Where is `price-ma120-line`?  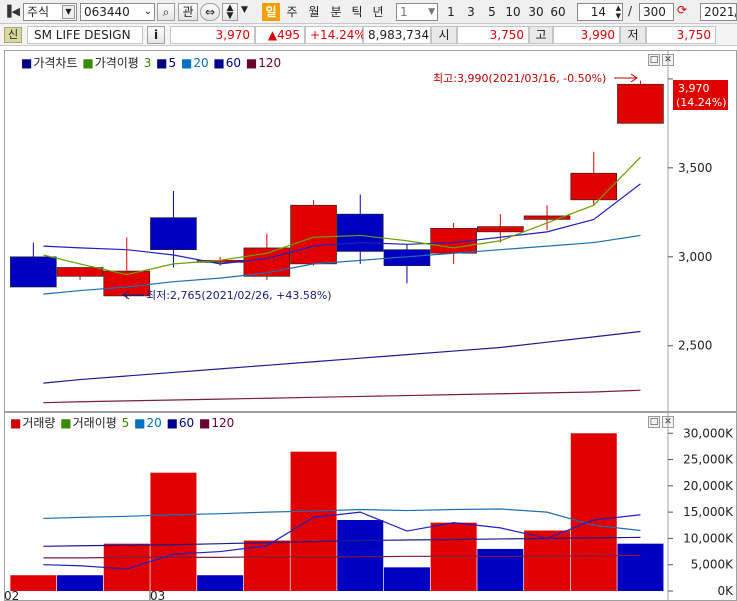 price-ma120-line is located at coordinates (342, 396).